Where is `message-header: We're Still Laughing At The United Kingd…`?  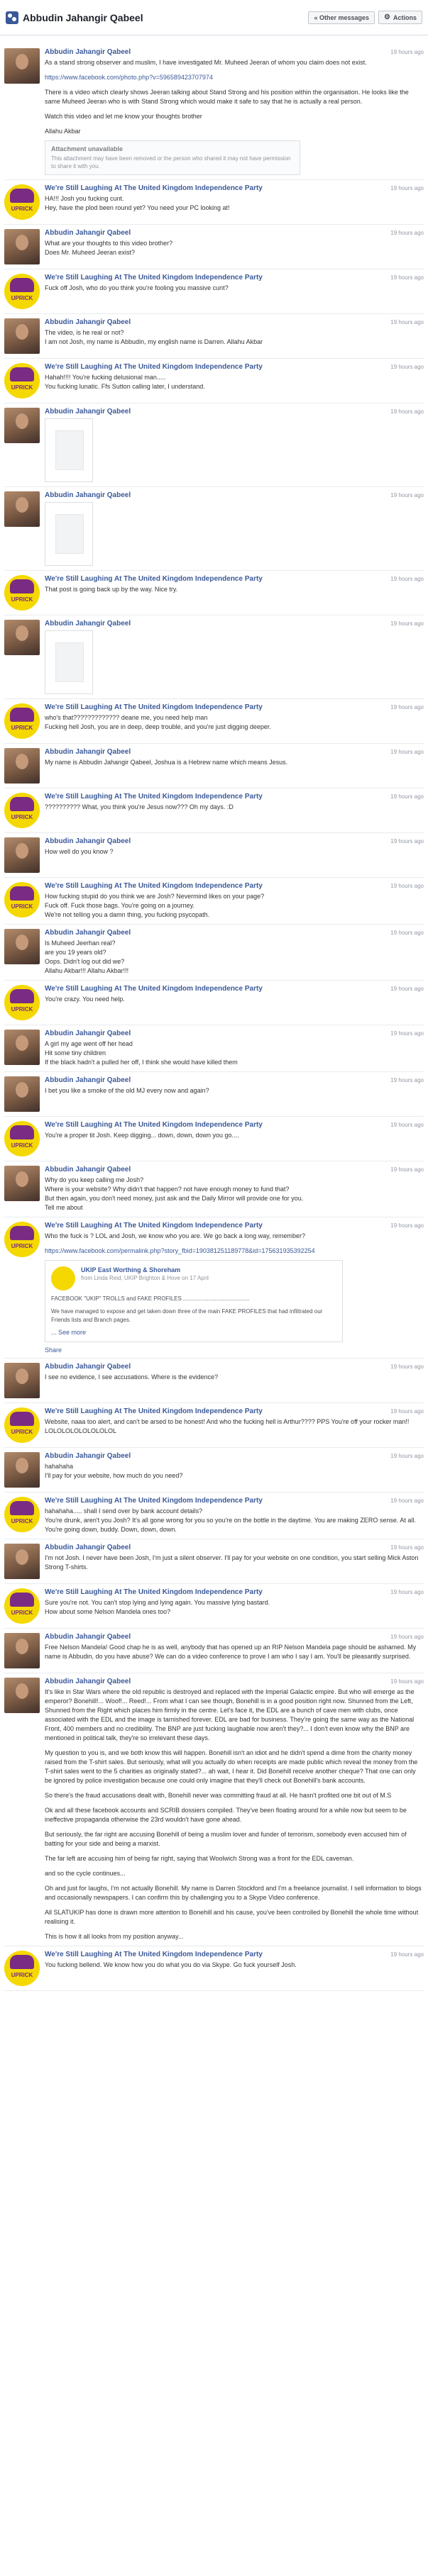
message-header: We're Still Laughing At The United Kingd… is located at coordinates (234, 579).